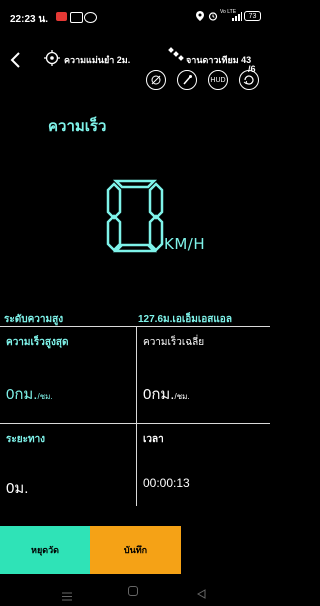  I want to click on distance-value: 0ม., so click(17, 488).